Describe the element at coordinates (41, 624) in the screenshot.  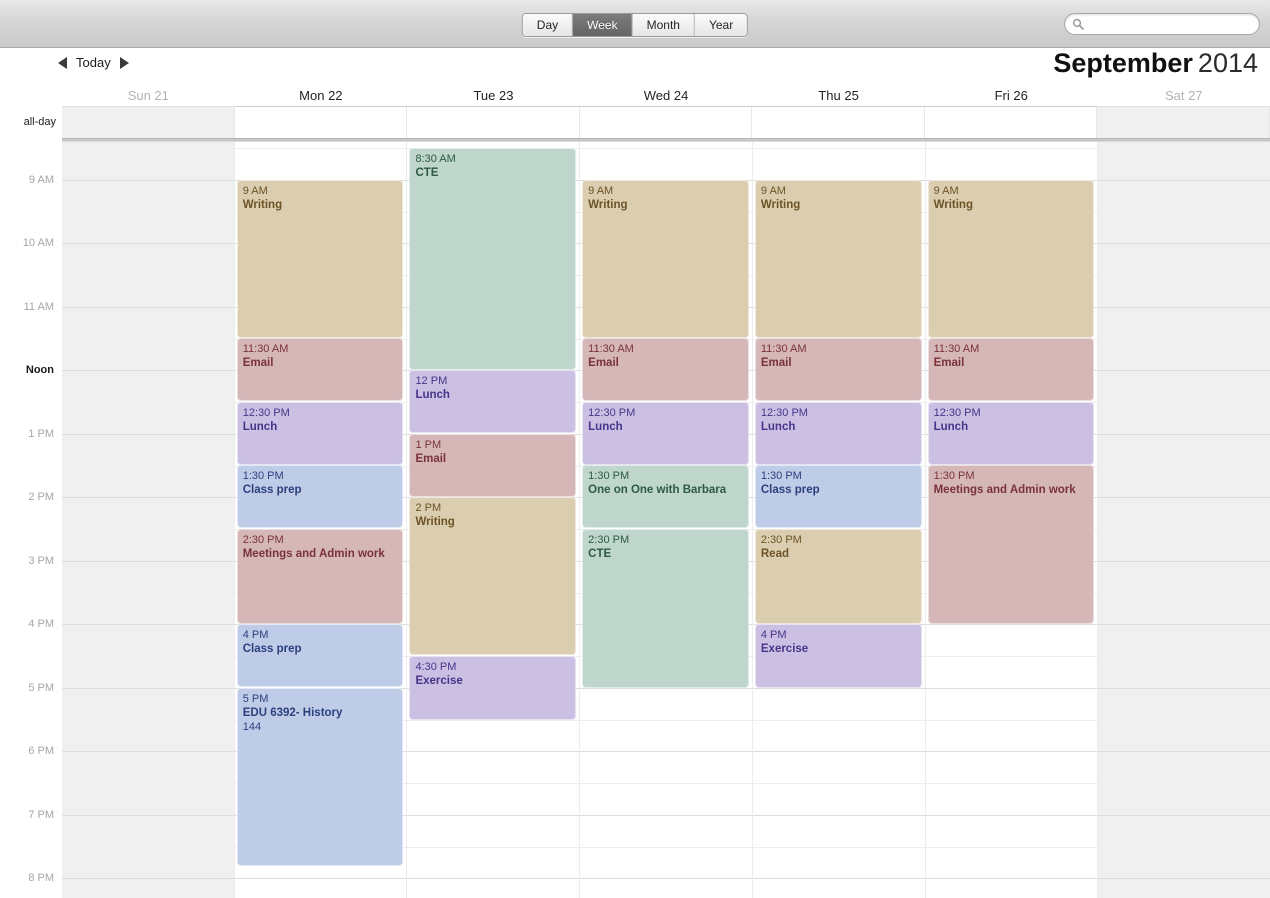
I see `hour-label: 4 PM` at that location.